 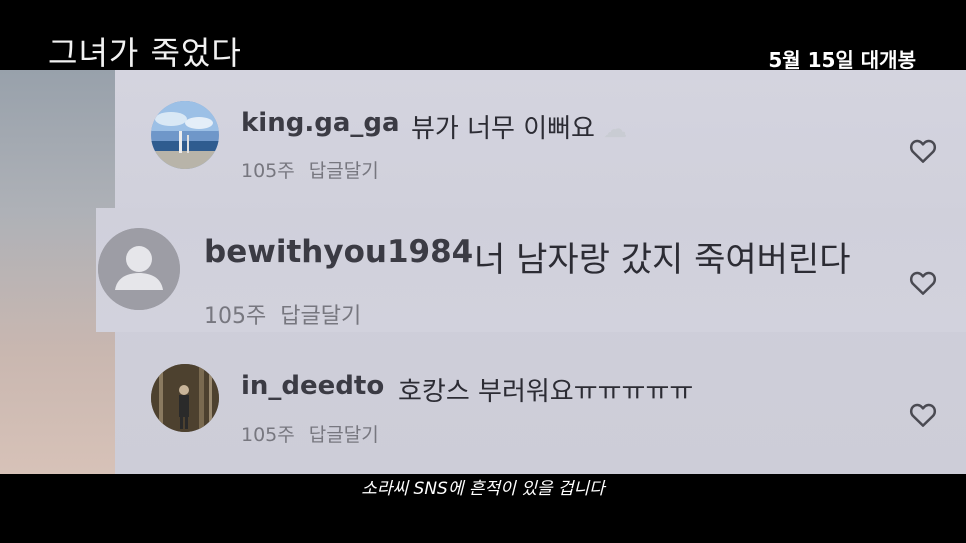 What do you see at coordinates (615, 129) in the screenshot?
I see `cloud-emoji-icon: ☁` at bounding box center [615, 129].